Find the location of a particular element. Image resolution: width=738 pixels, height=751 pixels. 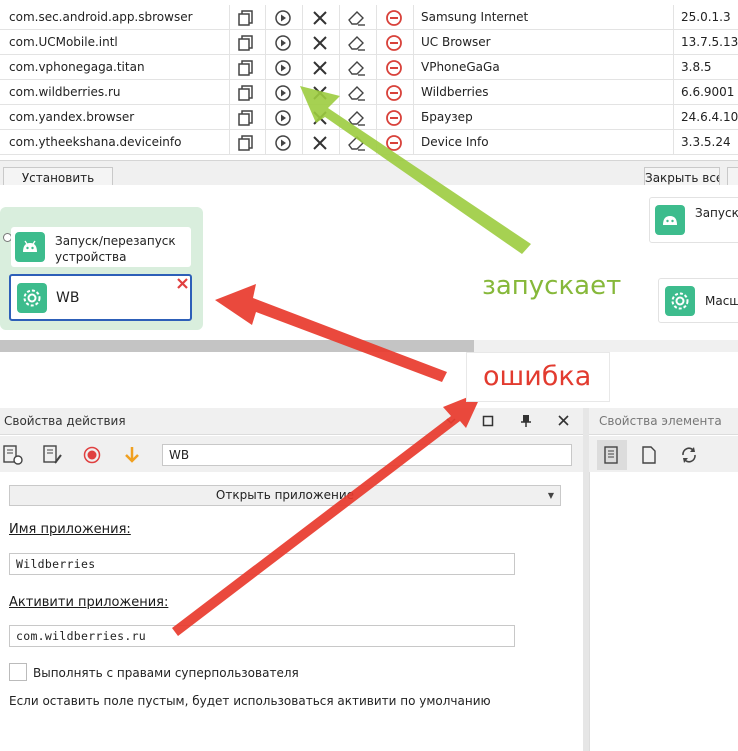

app-name-cell: Device Info is located at coordinates (455, 142).